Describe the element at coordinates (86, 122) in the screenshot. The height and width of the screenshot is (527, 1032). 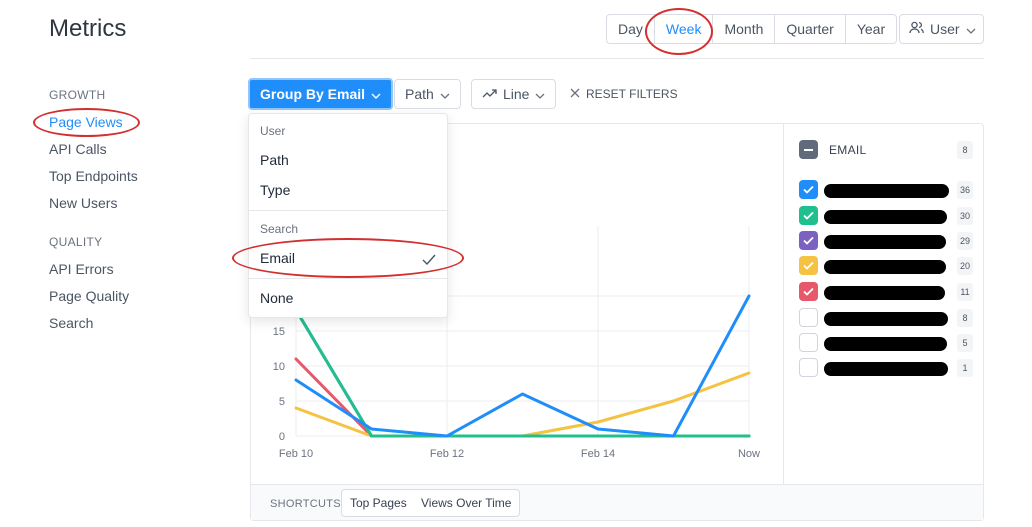
I see `sidebar-item-page-views: Page Views` at that location.